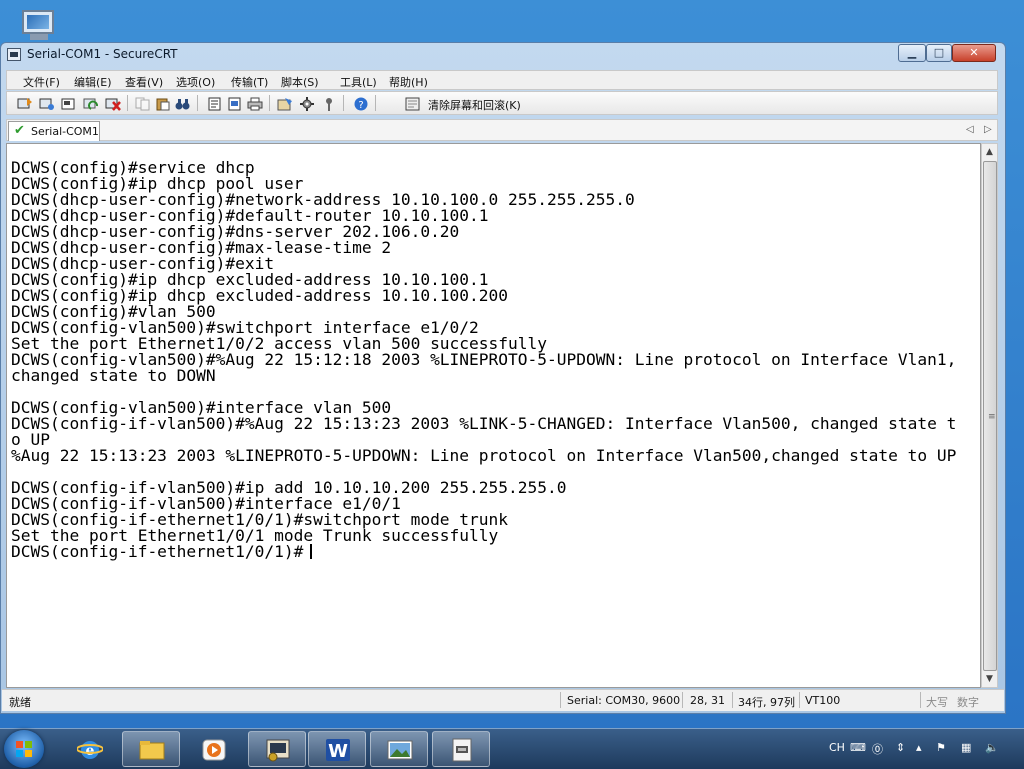  I want to click on status-caps: 大写, so click(937, 702).